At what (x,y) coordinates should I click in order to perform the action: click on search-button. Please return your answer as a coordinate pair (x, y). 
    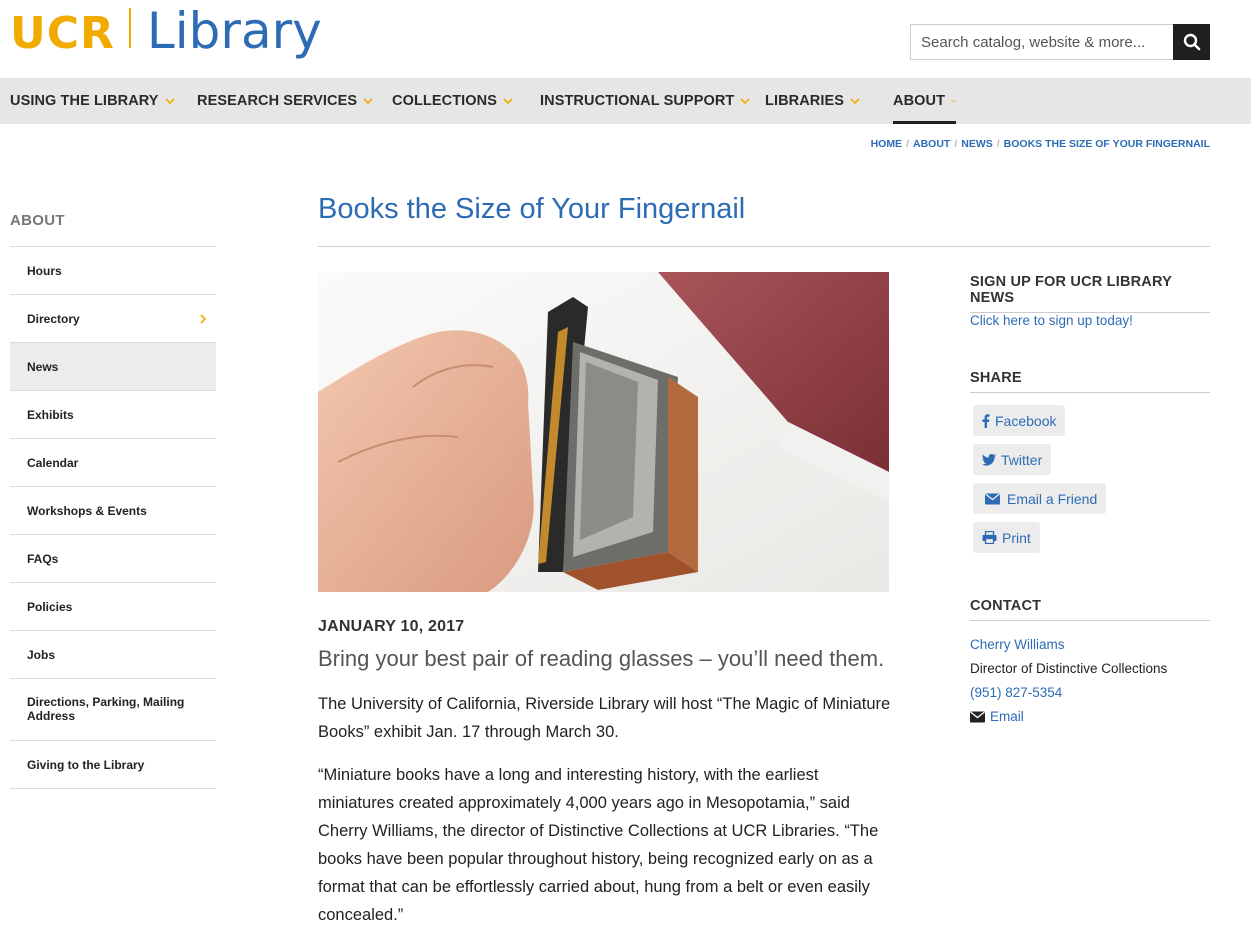
    Looking at the image, I should click on (1191, 42).